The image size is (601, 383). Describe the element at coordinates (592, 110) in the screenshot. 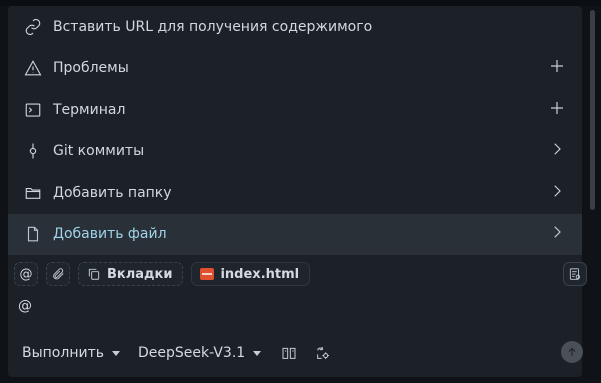

I see `scrollbar` at that location.